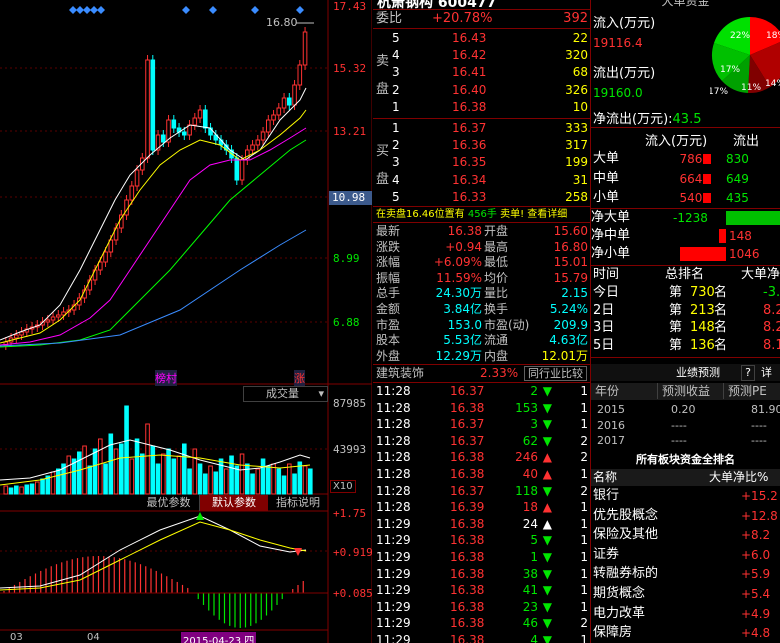  What do you see at coordinates (751, 88) in the screenshot?
I see `svg-text: 11%` at bounding box center [751, 88].